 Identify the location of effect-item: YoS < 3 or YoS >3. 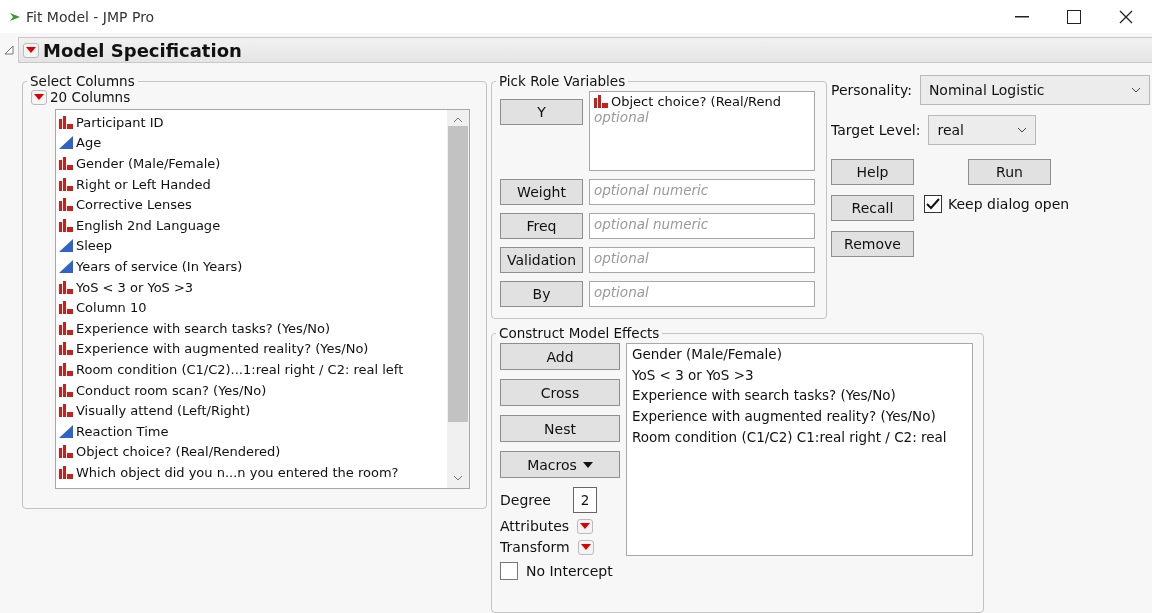
(799, 377).